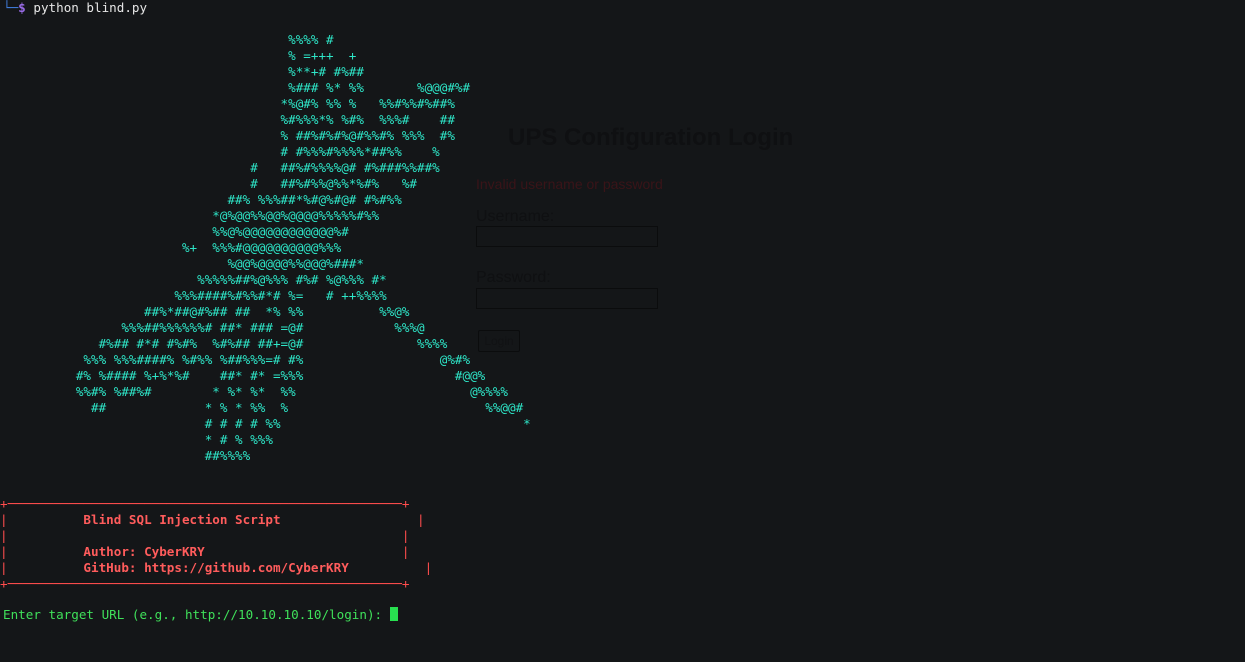 Image resolution: width=1245 pixels, height=662 pixels. I want to click on shell-prompt-line: └─$ python blind.py, so click(75, 8).